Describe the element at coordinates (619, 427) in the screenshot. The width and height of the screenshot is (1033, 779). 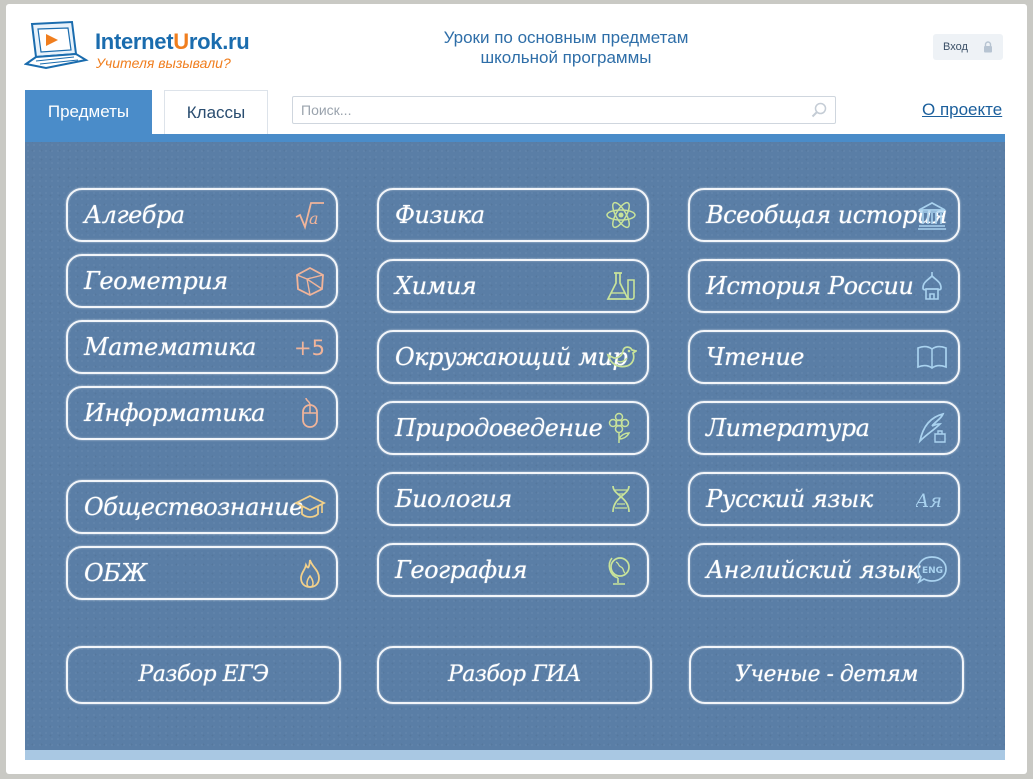
I see `flower-icon` at that location.